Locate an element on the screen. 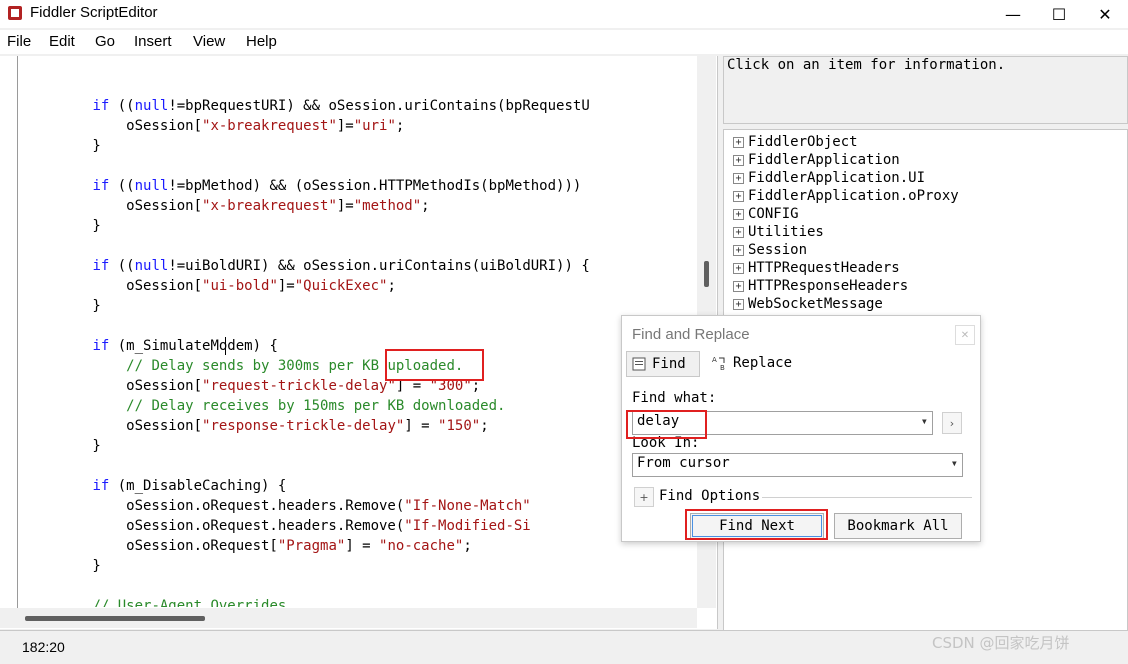 Image resolution: width=1128 pixels, height=664 pixels. menu-help: Help is located at coordinates (261, 41).